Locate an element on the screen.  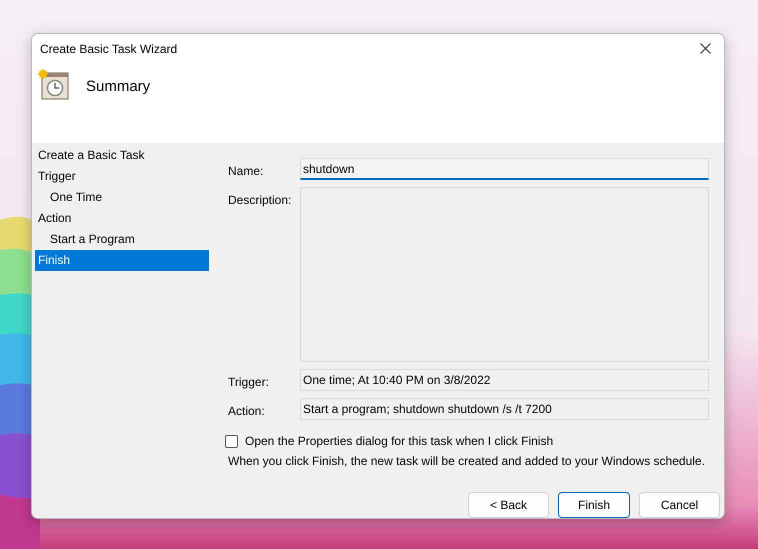
dialog-button: < Back is located at coordinates (508, 505).